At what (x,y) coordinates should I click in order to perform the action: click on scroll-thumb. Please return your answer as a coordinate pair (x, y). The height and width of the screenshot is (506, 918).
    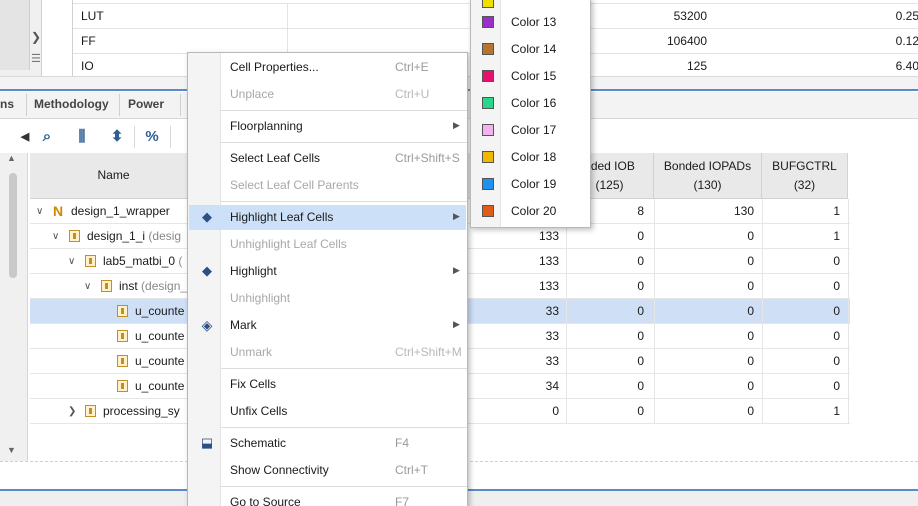
    Looking at the image, I should click on (13, 225).